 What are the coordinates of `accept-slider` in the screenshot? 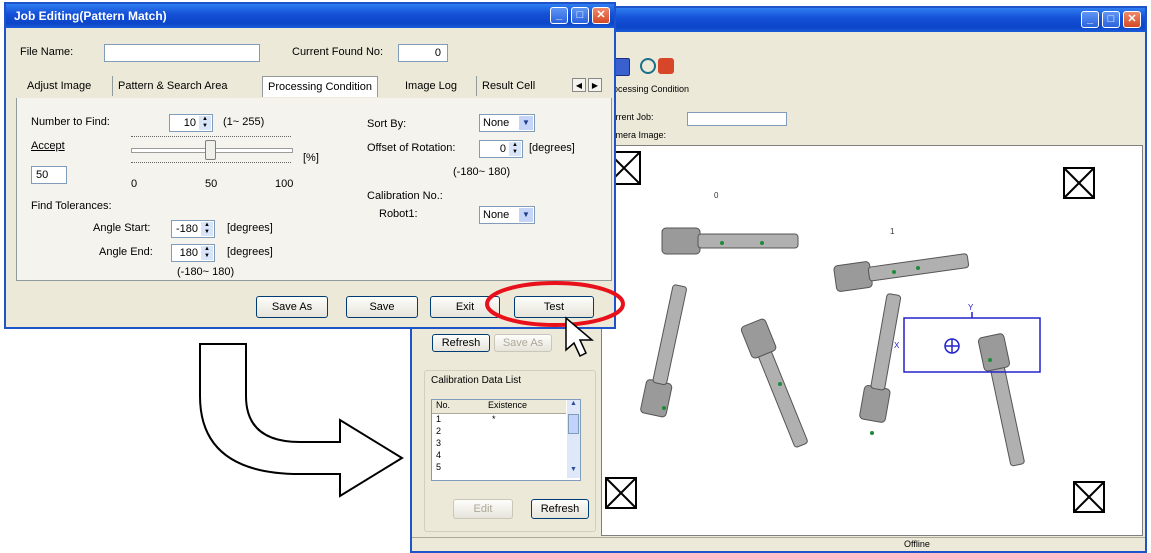 It's located at (212, 154).